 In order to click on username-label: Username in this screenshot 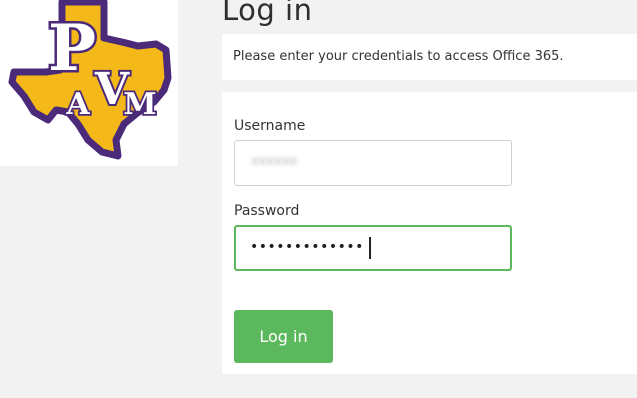, I will do `click(270, 126)`.